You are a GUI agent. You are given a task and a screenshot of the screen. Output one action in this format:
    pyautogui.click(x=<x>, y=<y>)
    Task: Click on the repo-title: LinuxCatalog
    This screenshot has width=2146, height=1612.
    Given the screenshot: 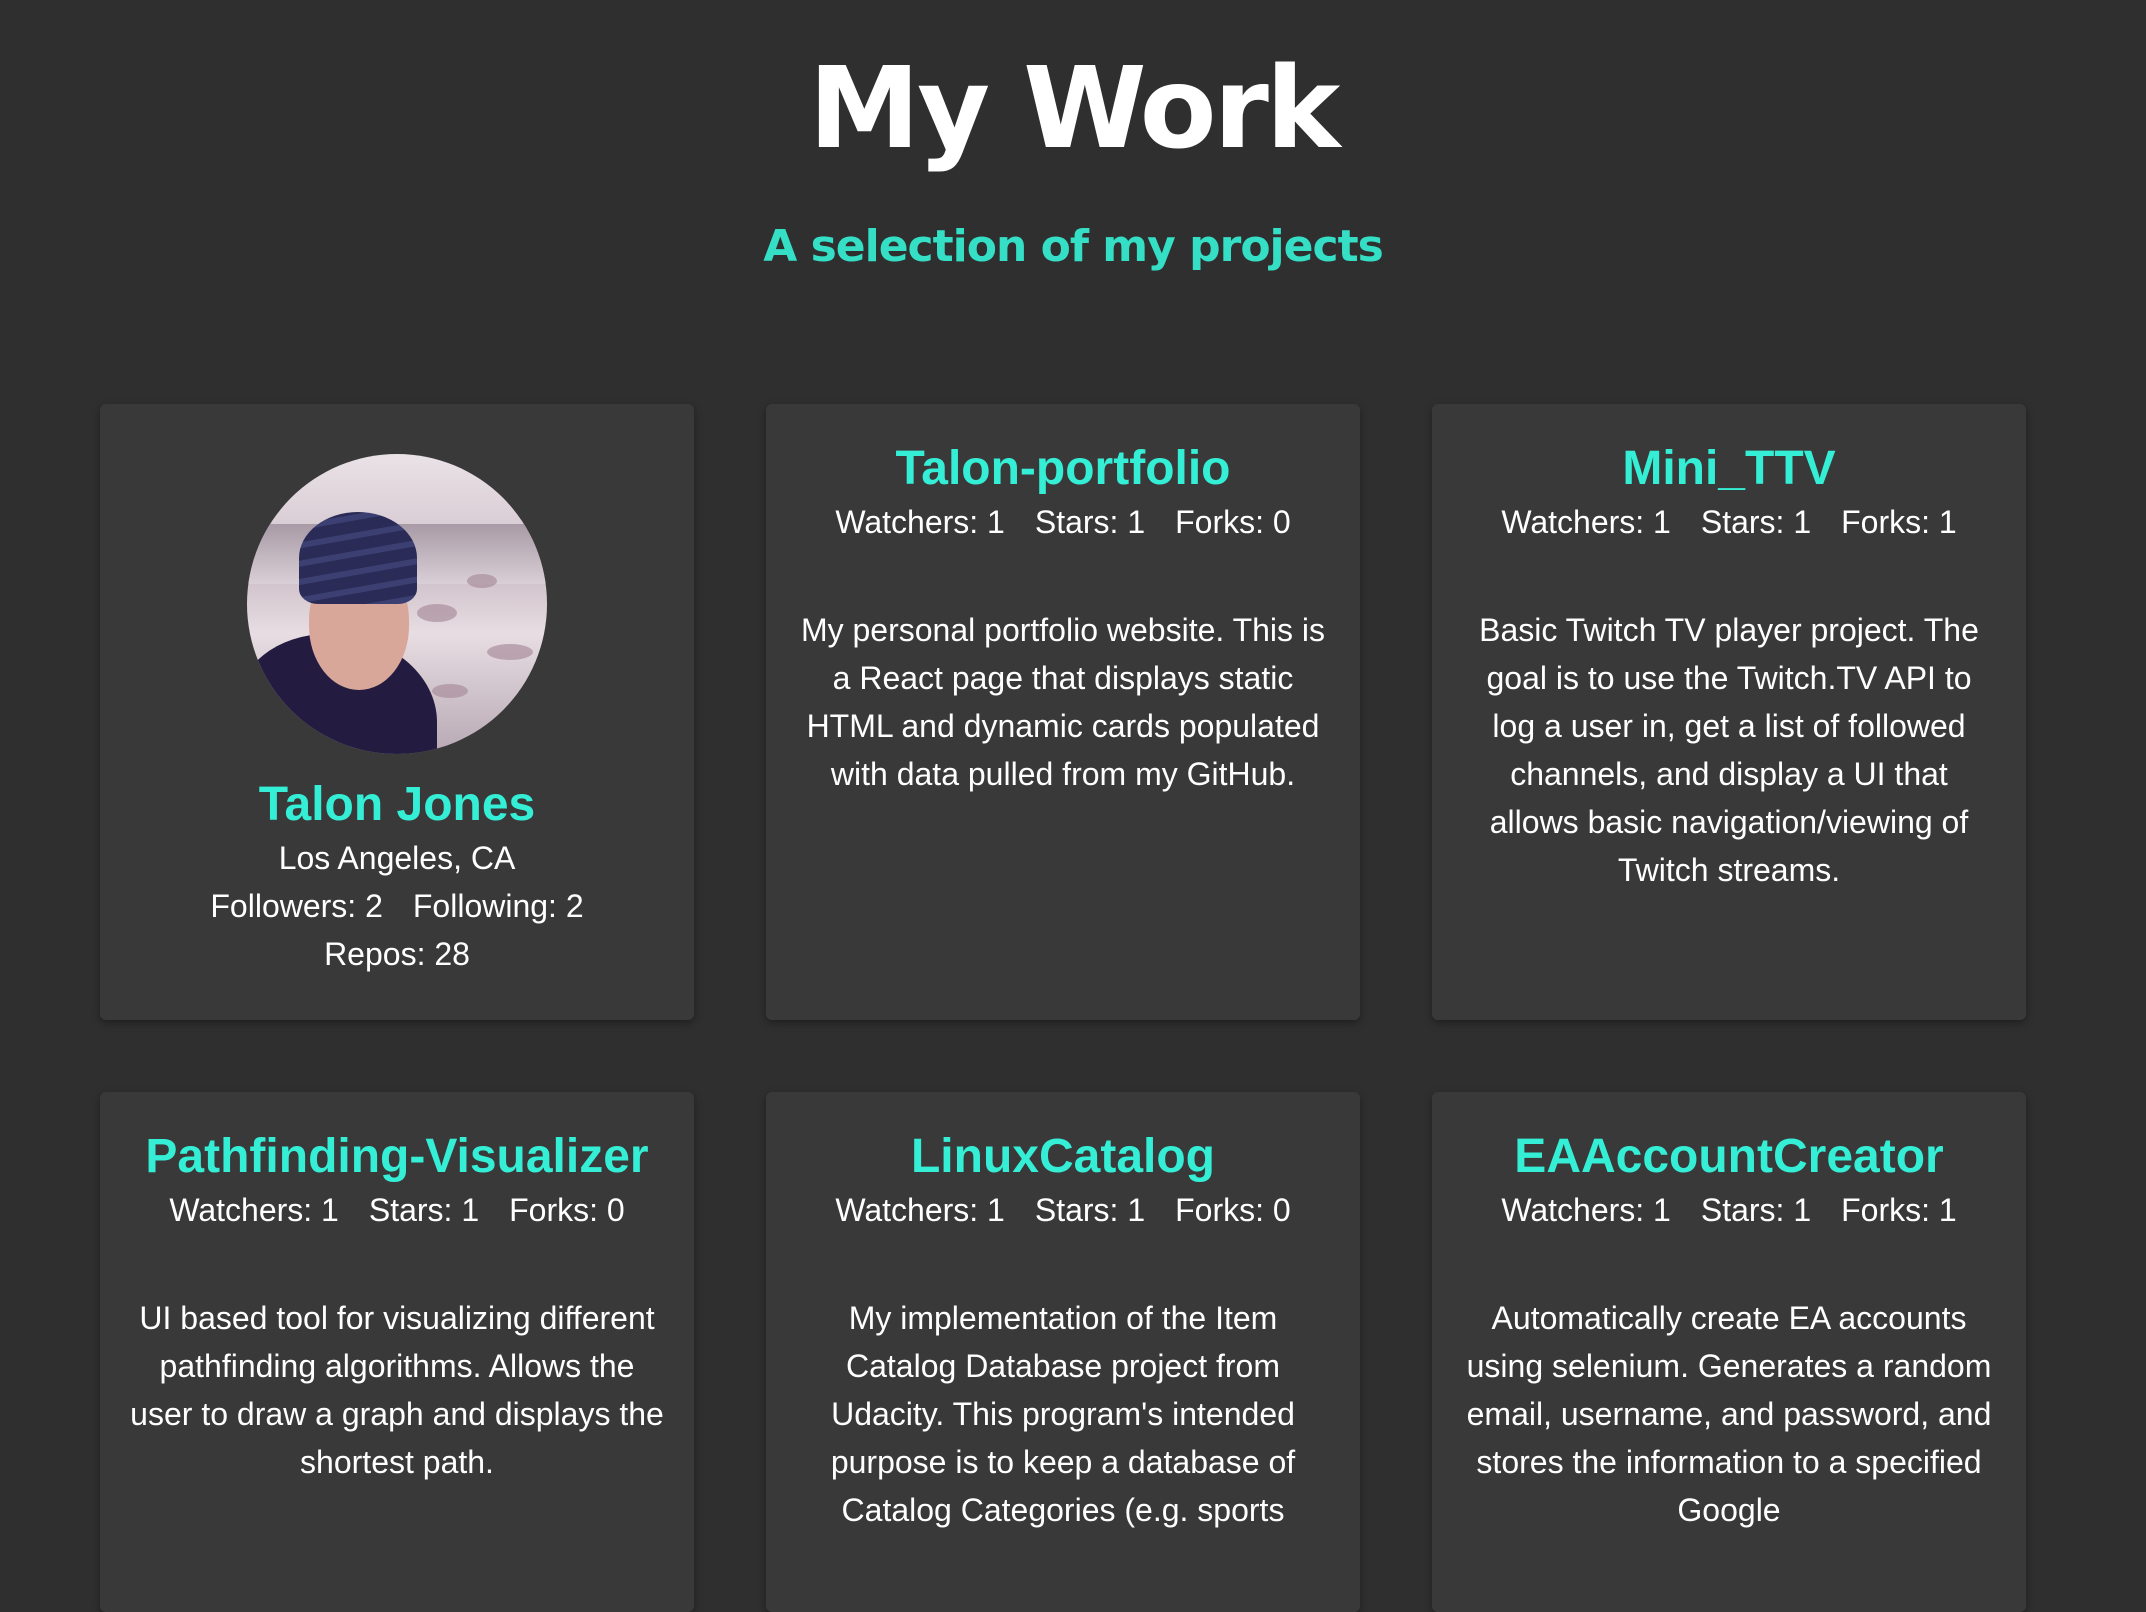 What is the action you would take?
    pyautogui.click(x=1063, y=1157)
    